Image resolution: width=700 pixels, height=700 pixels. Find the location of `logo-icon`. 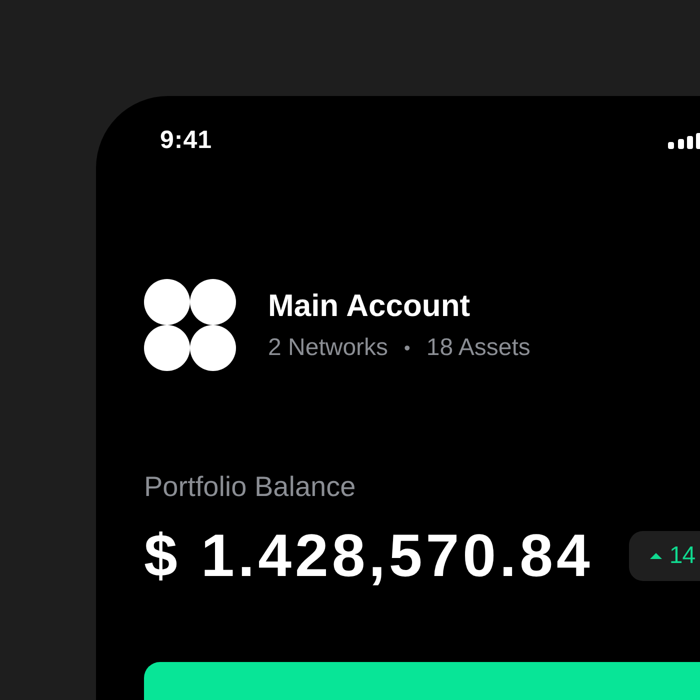

logo-icon is located at coordinates (190, 325).